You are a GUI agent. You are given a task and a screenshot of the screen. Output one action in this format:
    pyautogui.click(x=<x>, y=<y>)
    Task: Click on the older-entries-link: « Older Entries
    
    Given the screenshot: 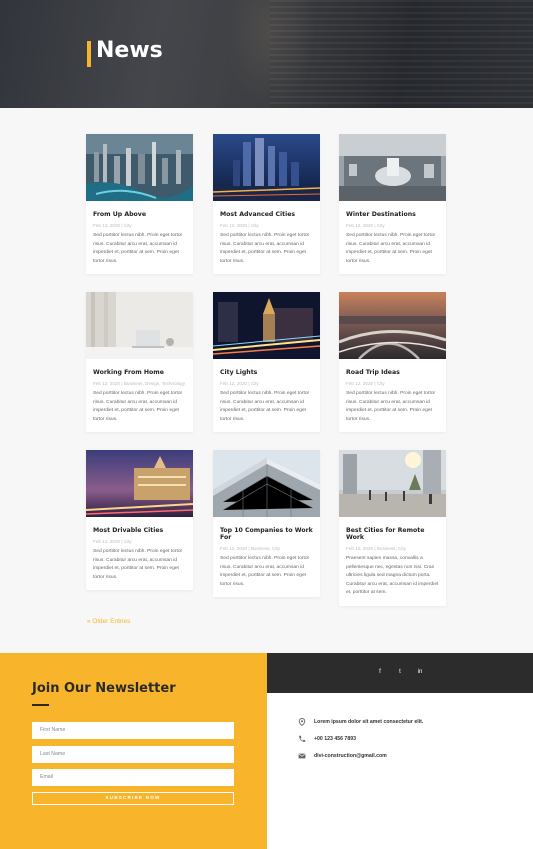 What is the action you would take?
    pyautogui.click(x=108, y=621)
    